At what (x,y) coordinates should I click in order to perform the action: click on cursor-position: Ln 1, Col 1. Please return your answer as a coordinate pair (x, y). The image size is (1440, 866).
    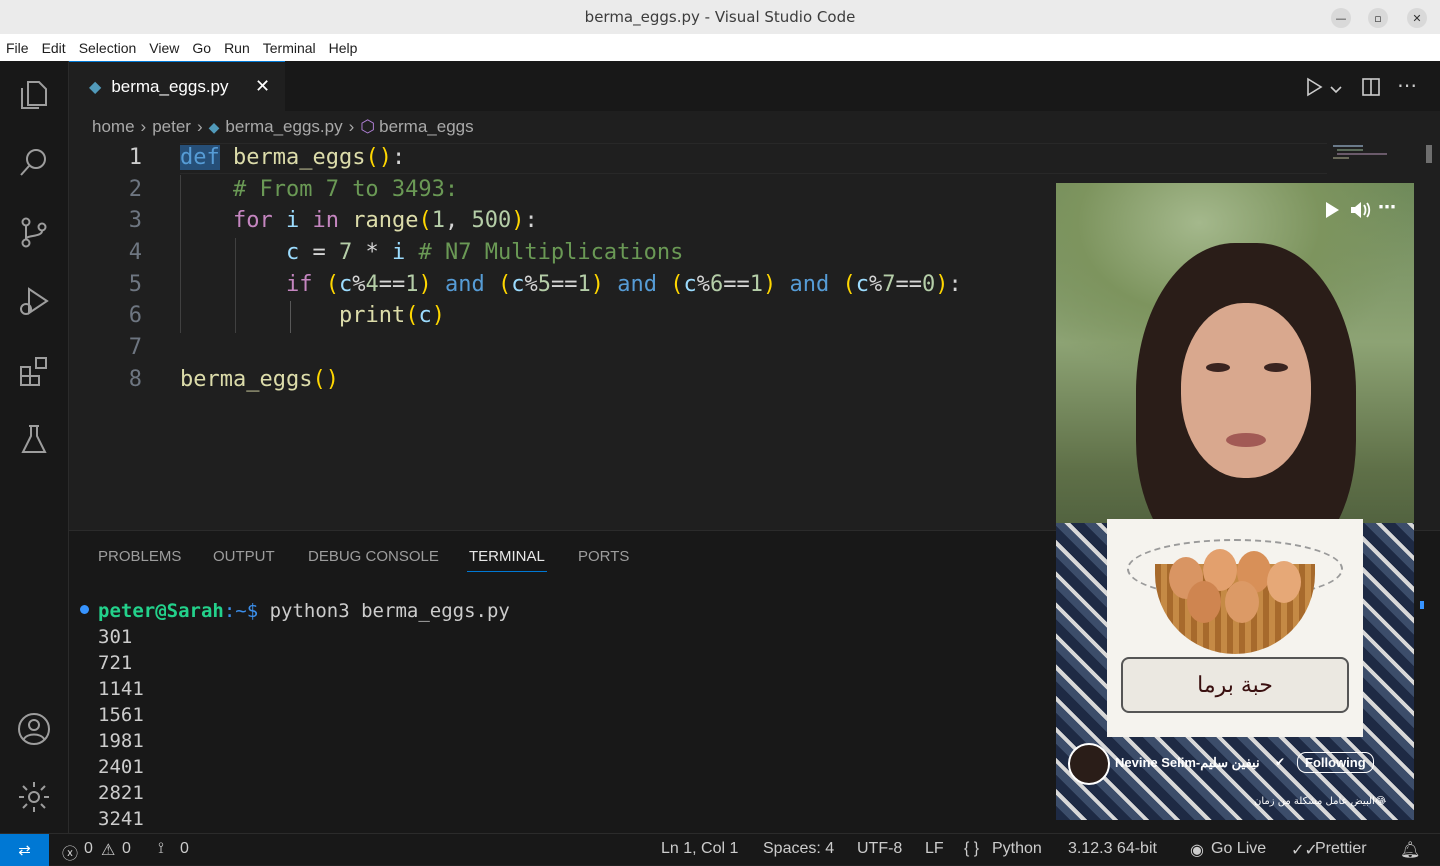
    Looking at the image, I should click on (699, 849).